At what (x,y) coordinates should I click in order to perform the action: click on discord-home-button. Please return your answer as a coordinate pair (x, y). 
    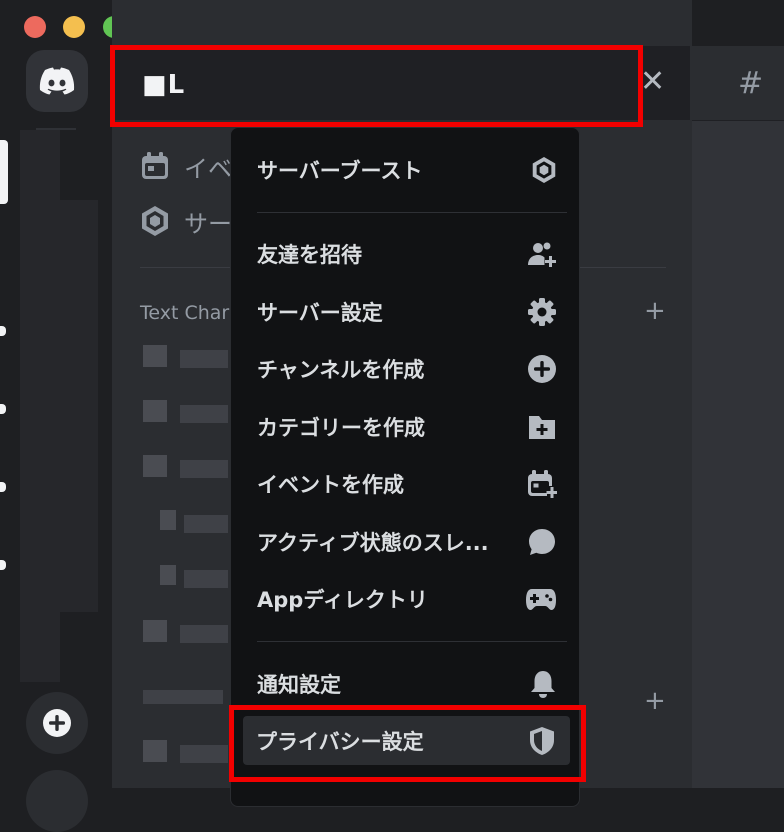
    Looking at the image, I should click on (57, 81).